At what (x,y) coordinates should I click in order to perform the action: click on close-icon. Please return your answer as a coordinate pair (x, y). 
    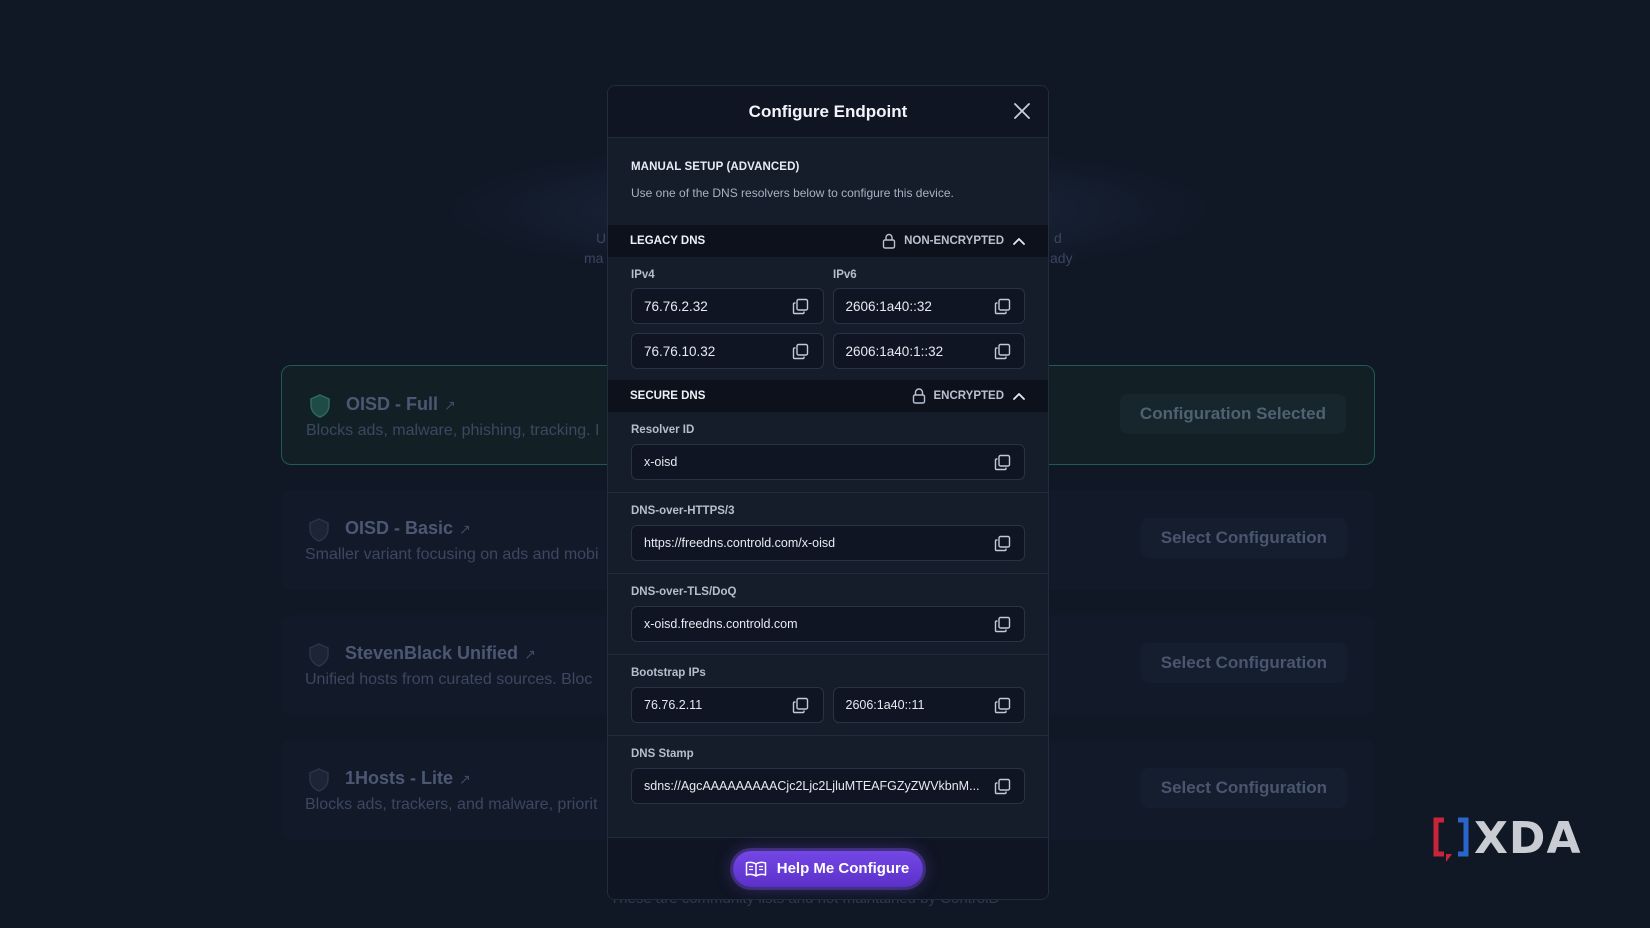
    Looking at the image, I should click on (1022, 111).